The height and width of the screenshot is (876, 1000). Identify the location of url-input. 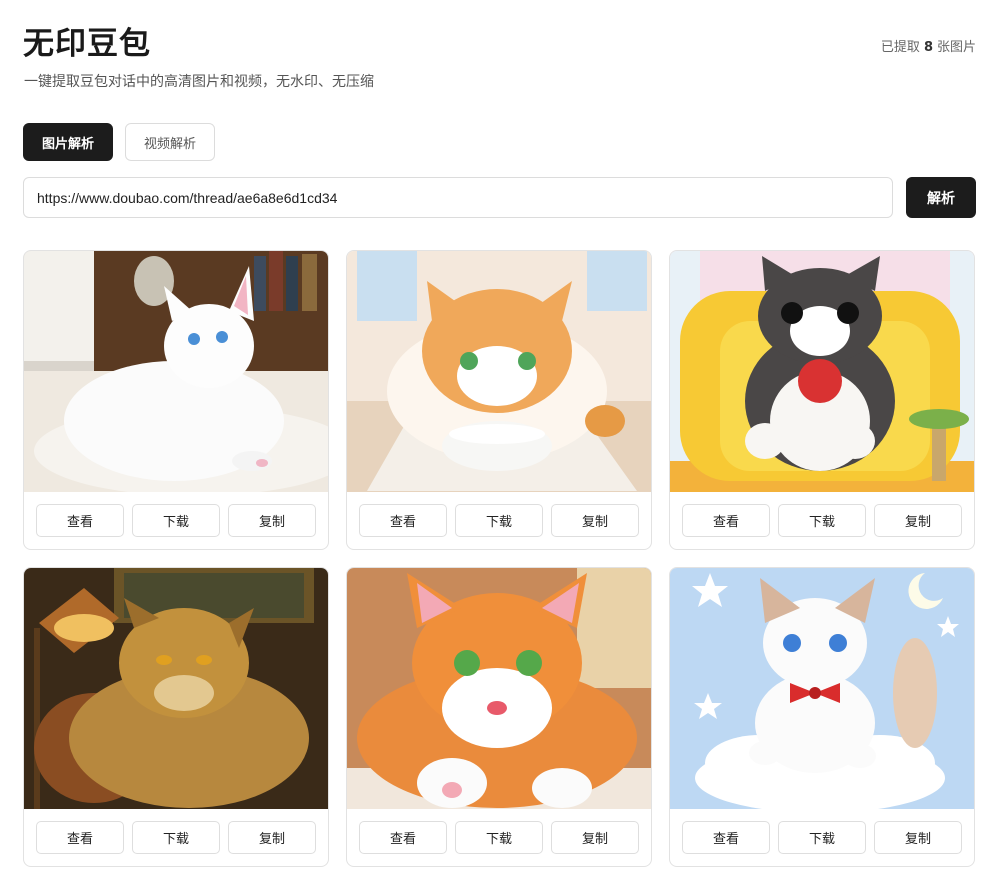
(458, 197).